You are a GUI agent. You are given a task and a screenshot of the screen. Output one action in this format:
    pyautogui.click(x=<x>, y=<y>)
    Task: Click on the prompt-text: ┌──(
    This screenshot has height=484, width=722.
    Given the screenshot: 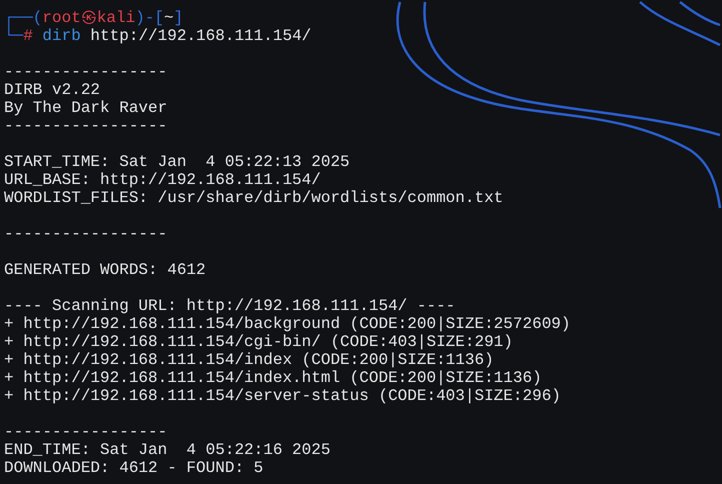 What is the action you would take?
    pyautogui.click(x=23, y=18)
    